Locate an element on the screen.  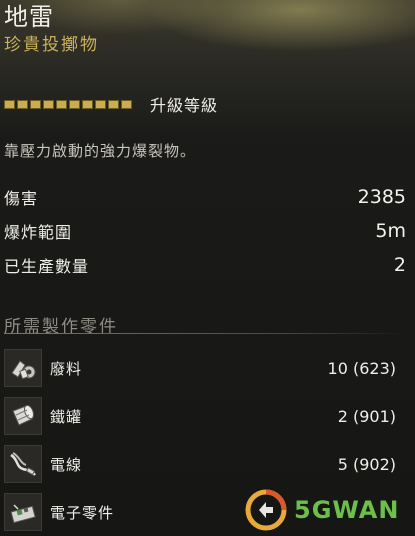
component-row-tin-can: 鐵罐 2 (901) is located at coordinates (205, 416).